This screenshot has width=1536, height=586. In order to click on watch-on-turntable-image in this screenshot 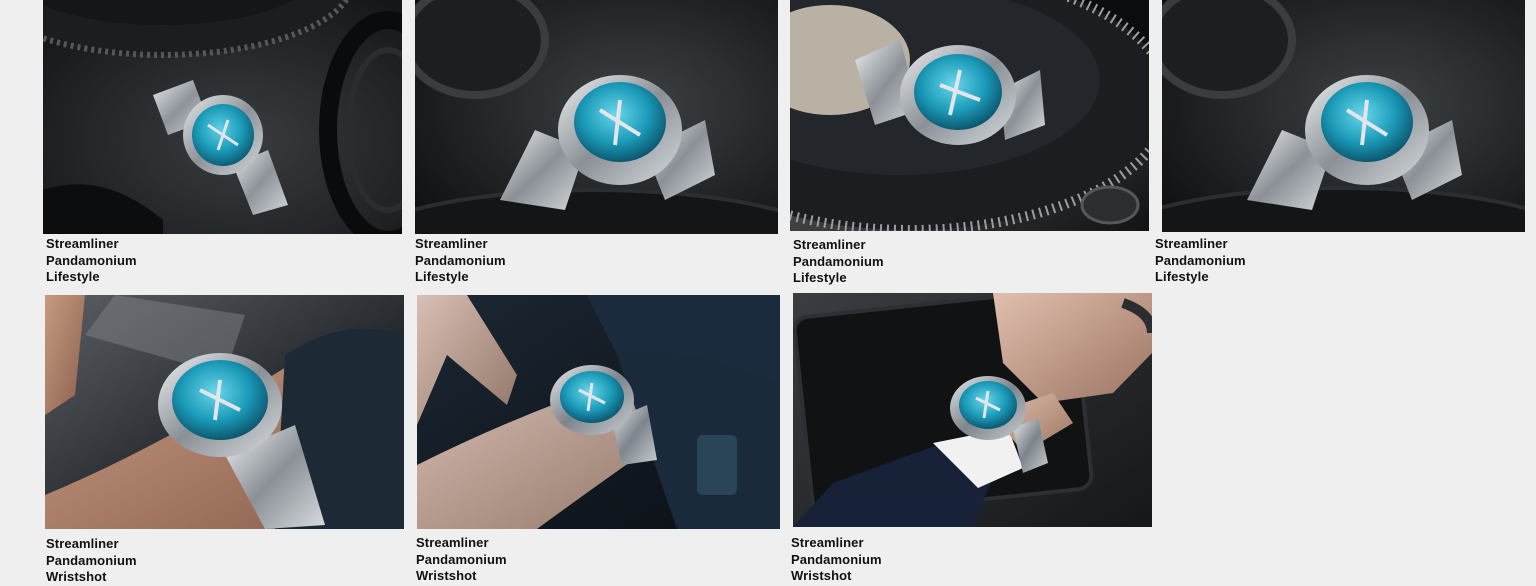, I will do `click(222, 117)`.